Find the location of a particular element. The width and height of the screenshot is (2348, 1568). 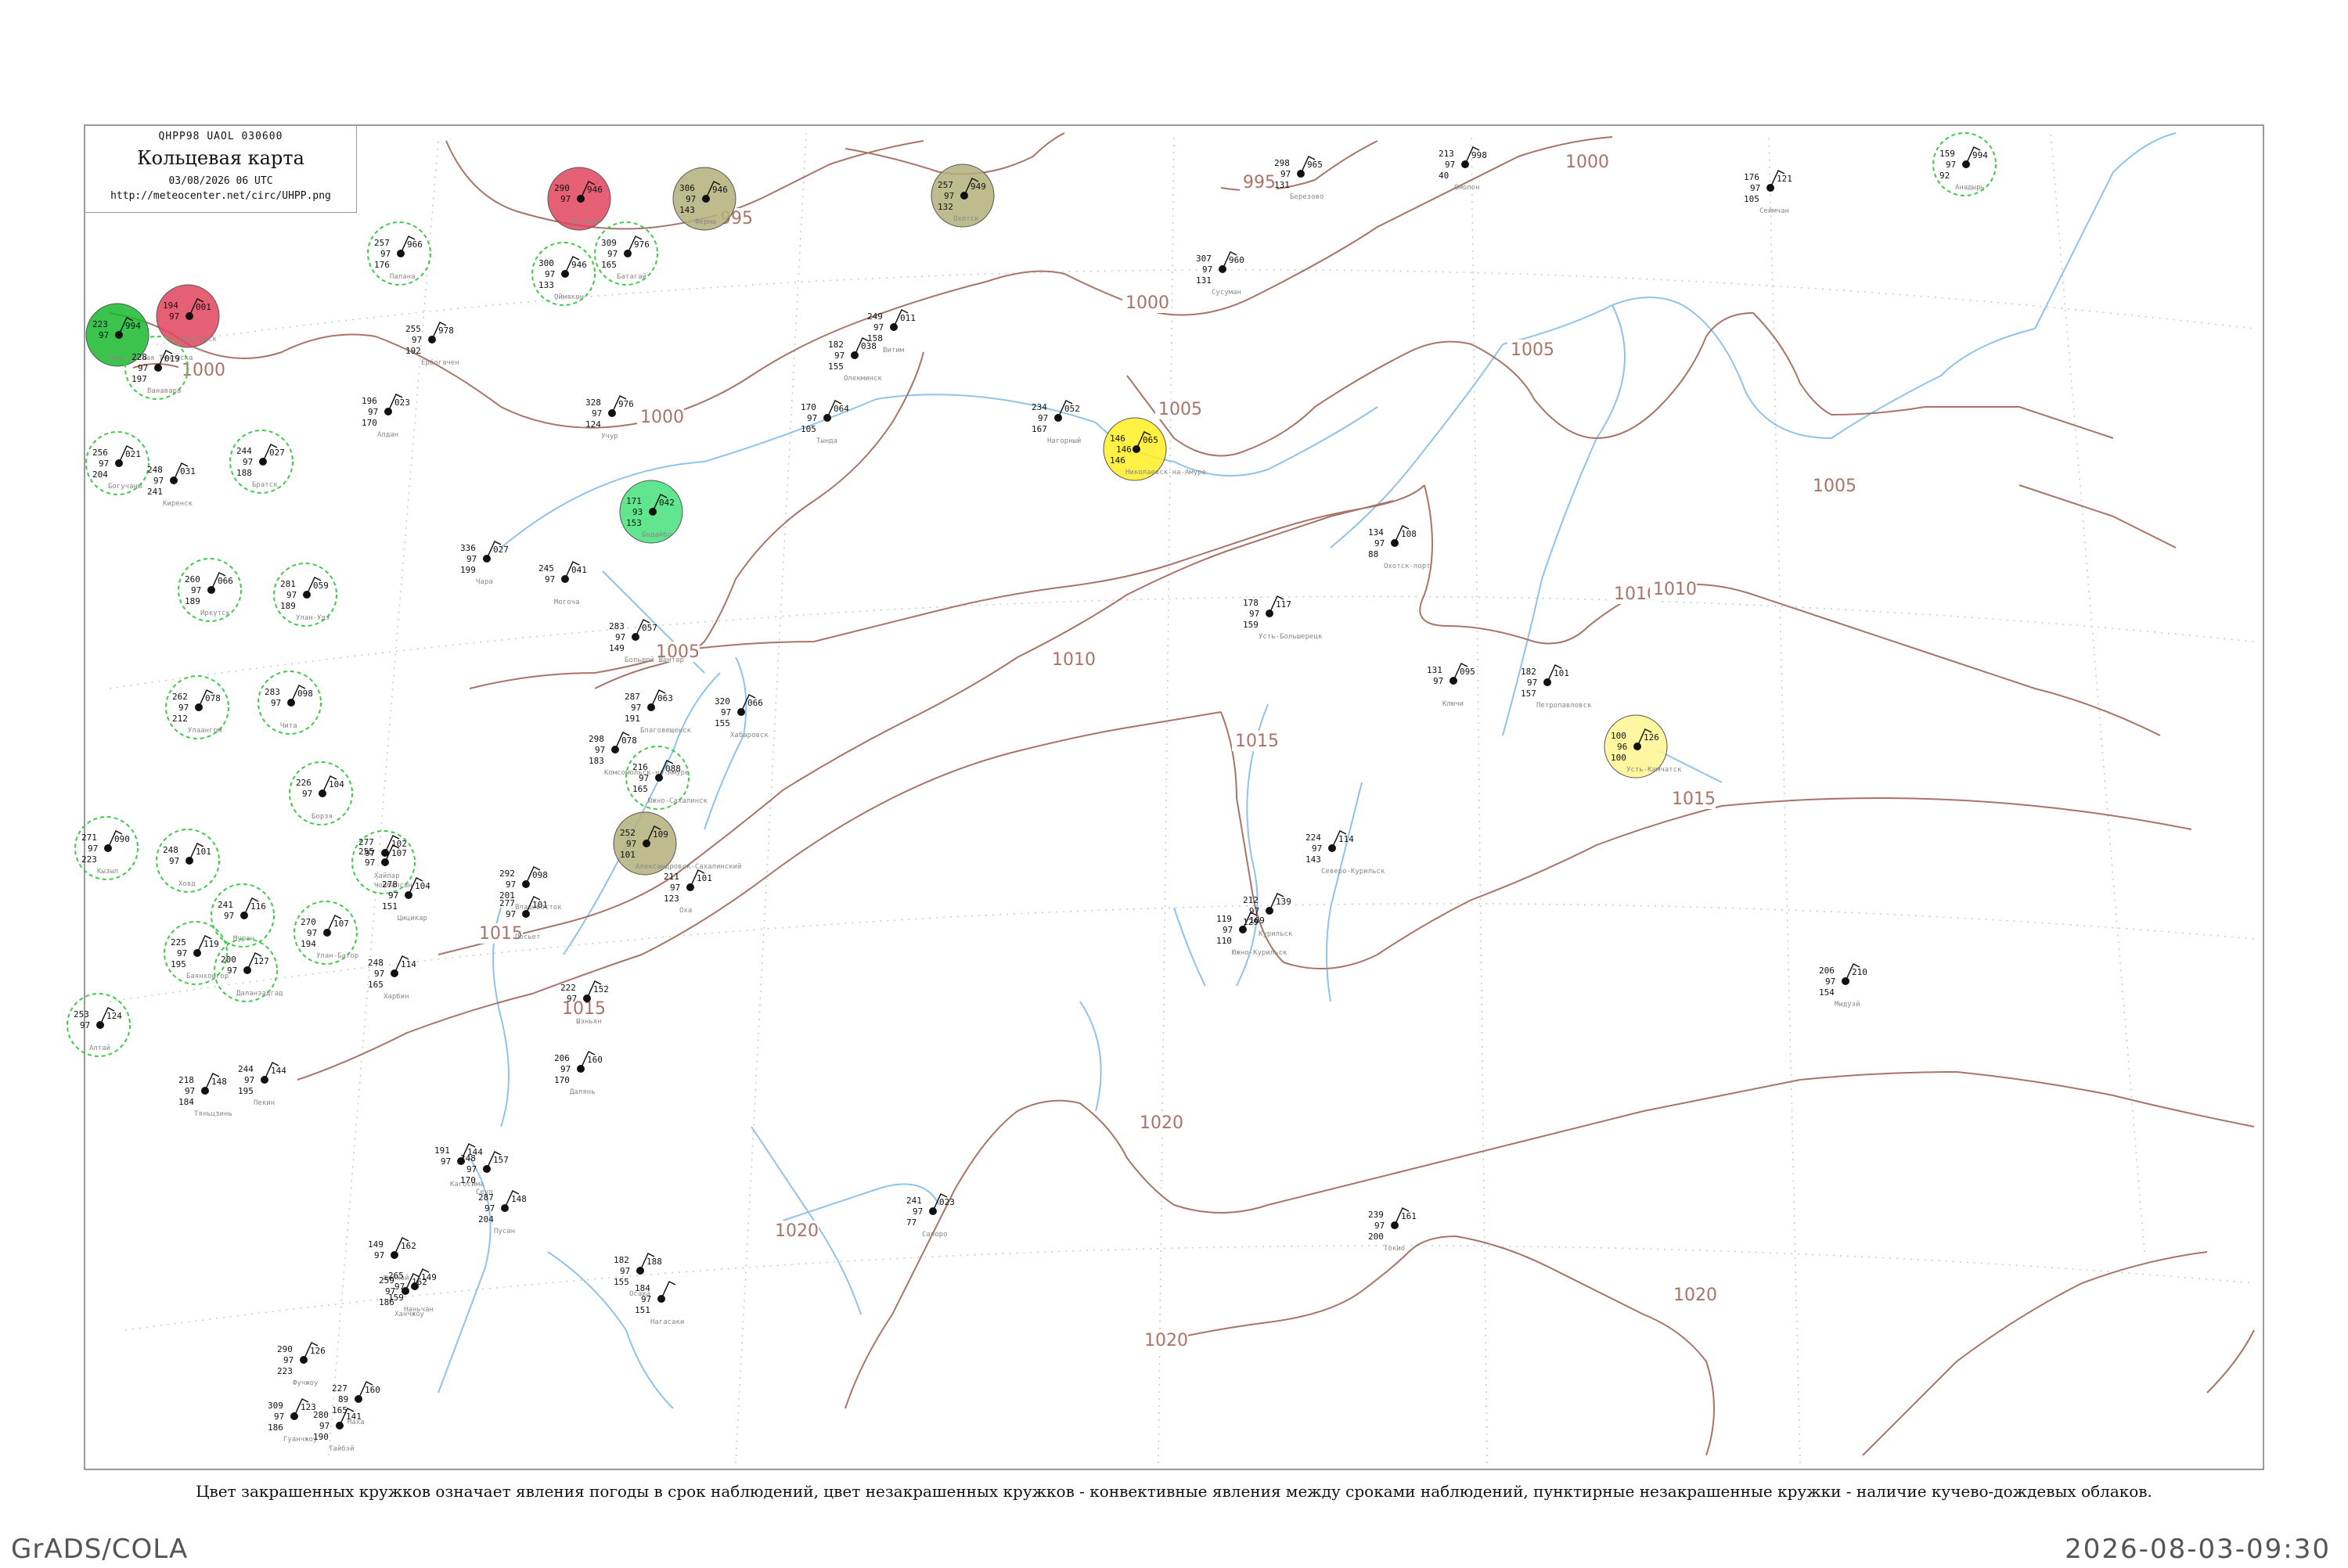

station-marker: 29097 946 Хатанга is located at coordinates (579, 199).